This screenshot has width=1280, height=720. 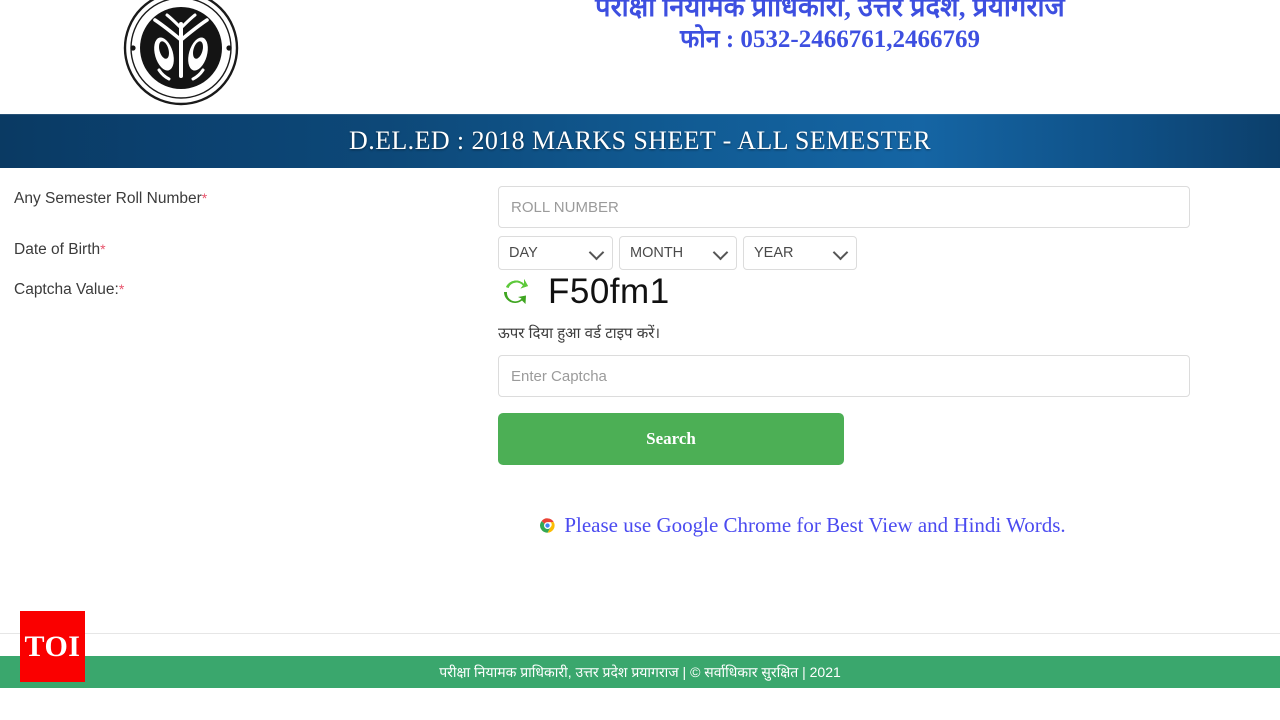 I want to click on organization-phone: फोन : 0532-2466761,2466769, so click(x=830, y=39).